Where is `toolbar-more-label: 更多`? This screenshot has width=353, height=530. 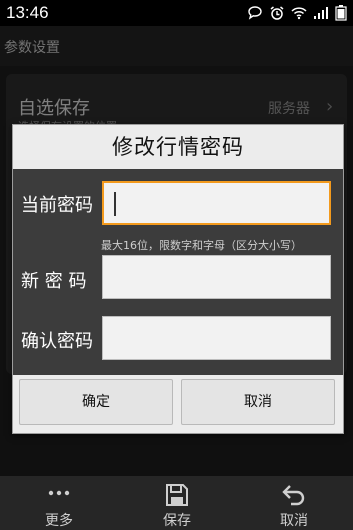
toolbar-more-label: 更多 is located at coordinates (59, 521).